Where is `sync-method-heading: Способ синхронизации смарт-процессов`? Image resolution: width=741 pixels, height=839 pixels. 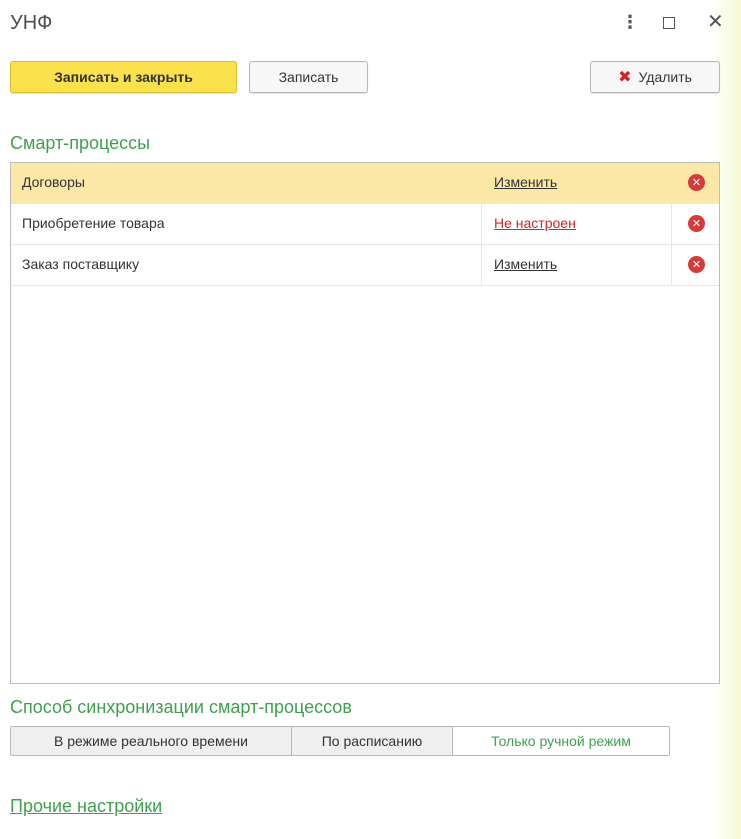
sync-method-heading: Способ синхронизации смарт-процессов is located at coordinates (181, 707).